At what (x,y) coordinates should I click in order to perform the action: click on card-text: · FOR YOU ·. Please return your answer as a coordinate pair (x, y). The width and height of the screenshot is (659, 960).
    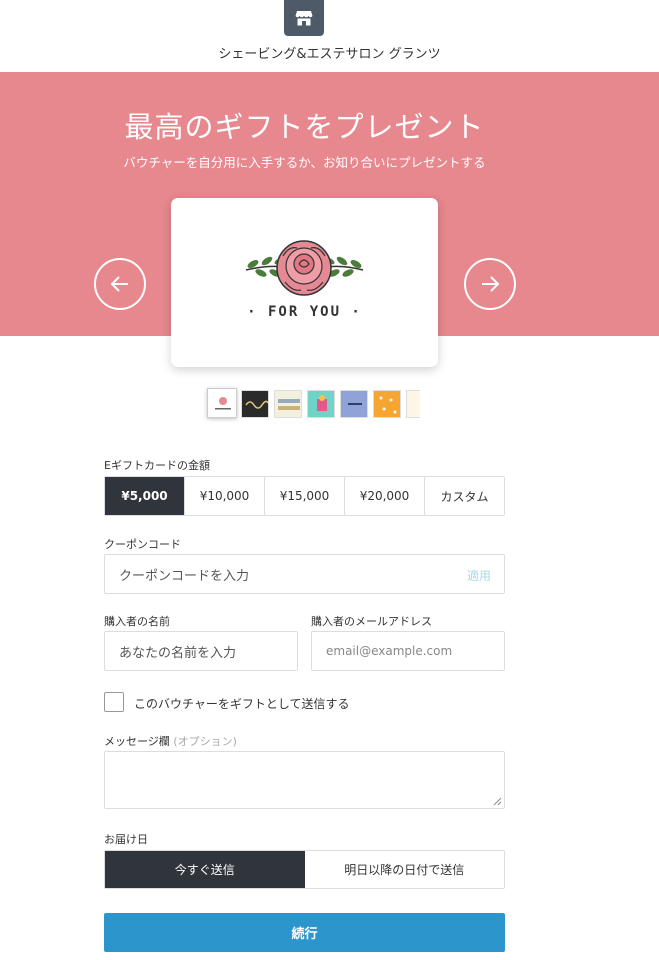
    Looking at the image, I should click on (304, 312).